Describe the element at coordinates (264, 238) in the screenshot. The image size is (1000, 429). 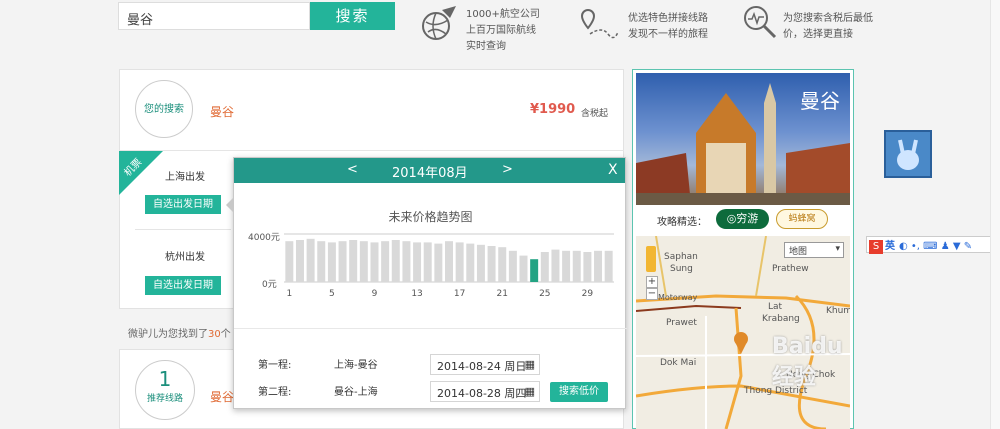
I see `y-axis-top-label: 4000元` at that location.